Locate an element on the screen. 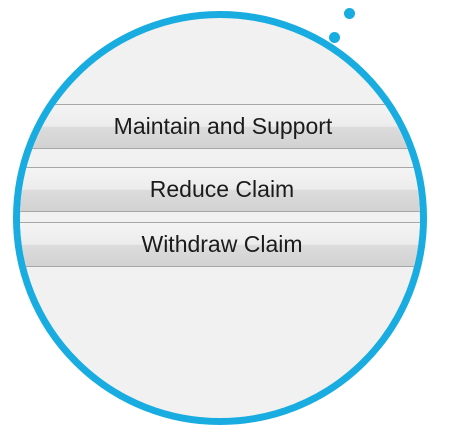 Image resolution: width=449 pixels, height=432 pixels. withdraw-claim-label: Withdraw Claim is located at coordinates (222, 244).